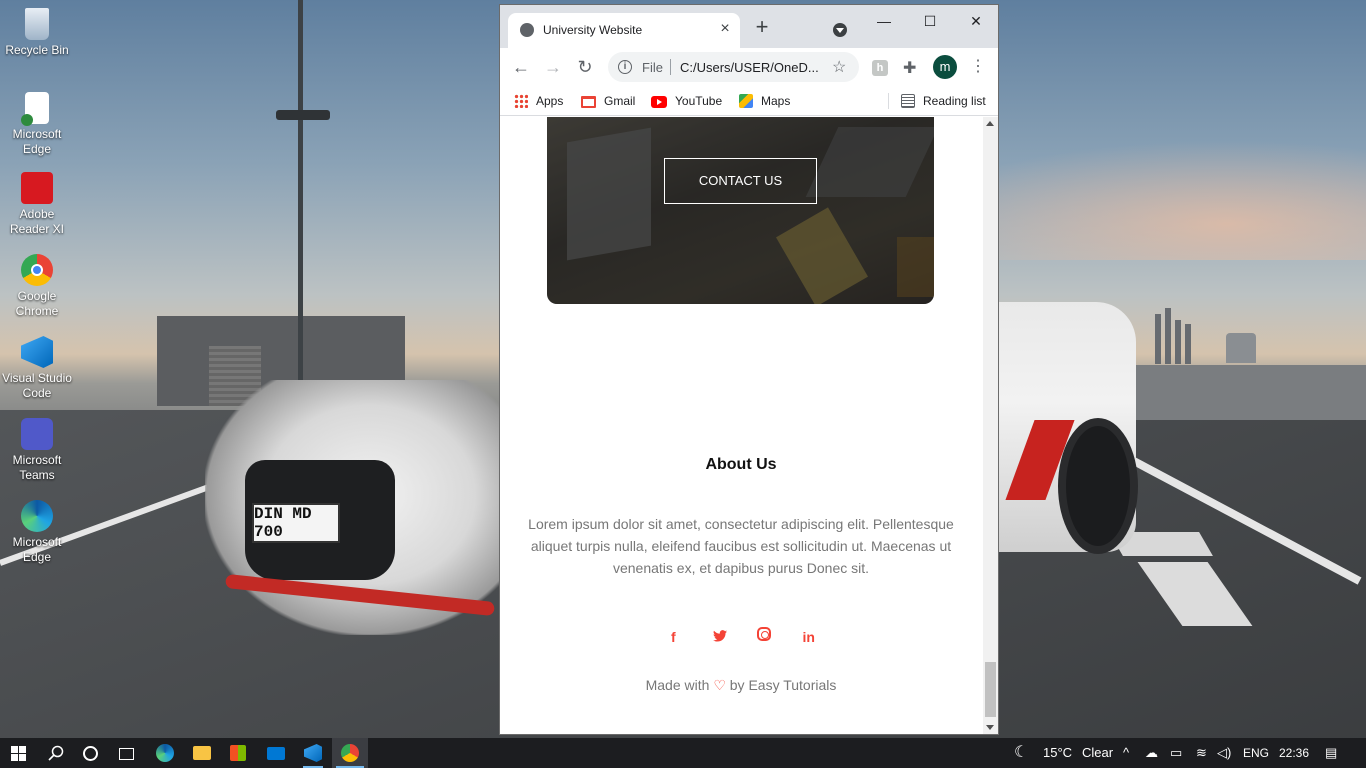 The height and width of the screenshot is (768, 1366). I want to click on light-pole, so click(300, 200).